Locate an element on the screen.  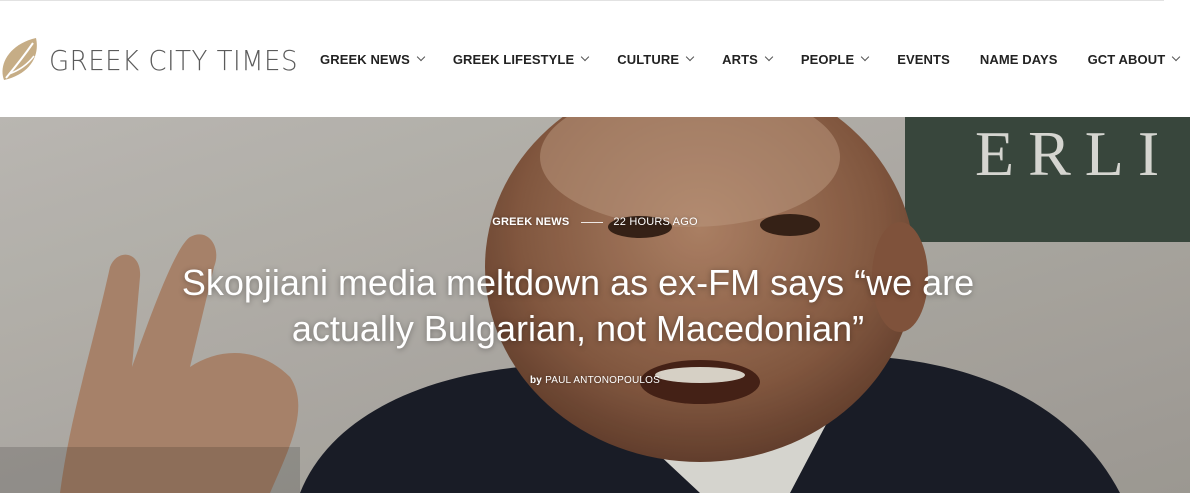
nav-item-label: EVENTS is located at coordinates (923, 59).